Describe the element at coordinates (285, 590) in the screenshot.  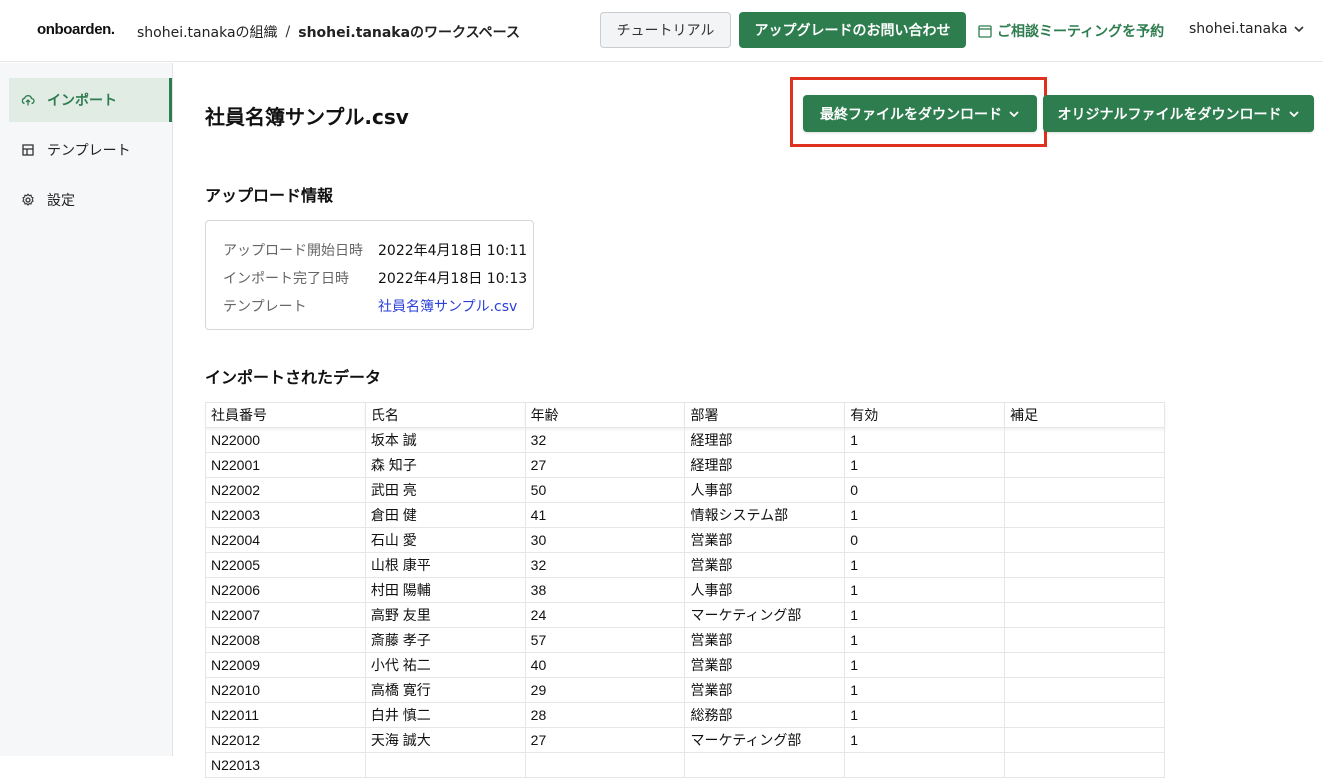
I see `table-cell: N22006` at that location.